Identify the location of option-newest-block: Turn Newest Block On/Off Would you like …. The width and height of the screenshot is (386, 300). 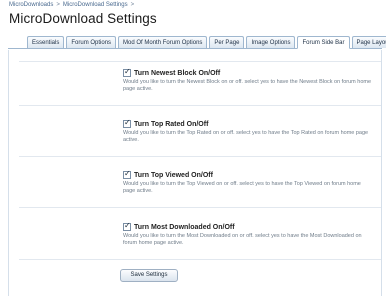
(250, 80).